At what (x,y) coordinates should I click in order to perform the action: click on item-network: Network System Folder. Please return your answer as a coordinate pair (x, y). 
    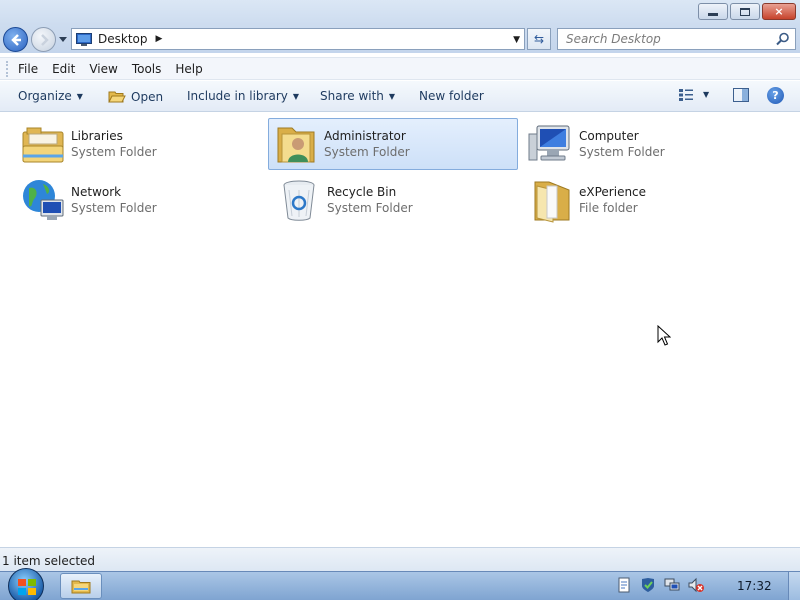
    Looking at the image, I should click on (141, 200).